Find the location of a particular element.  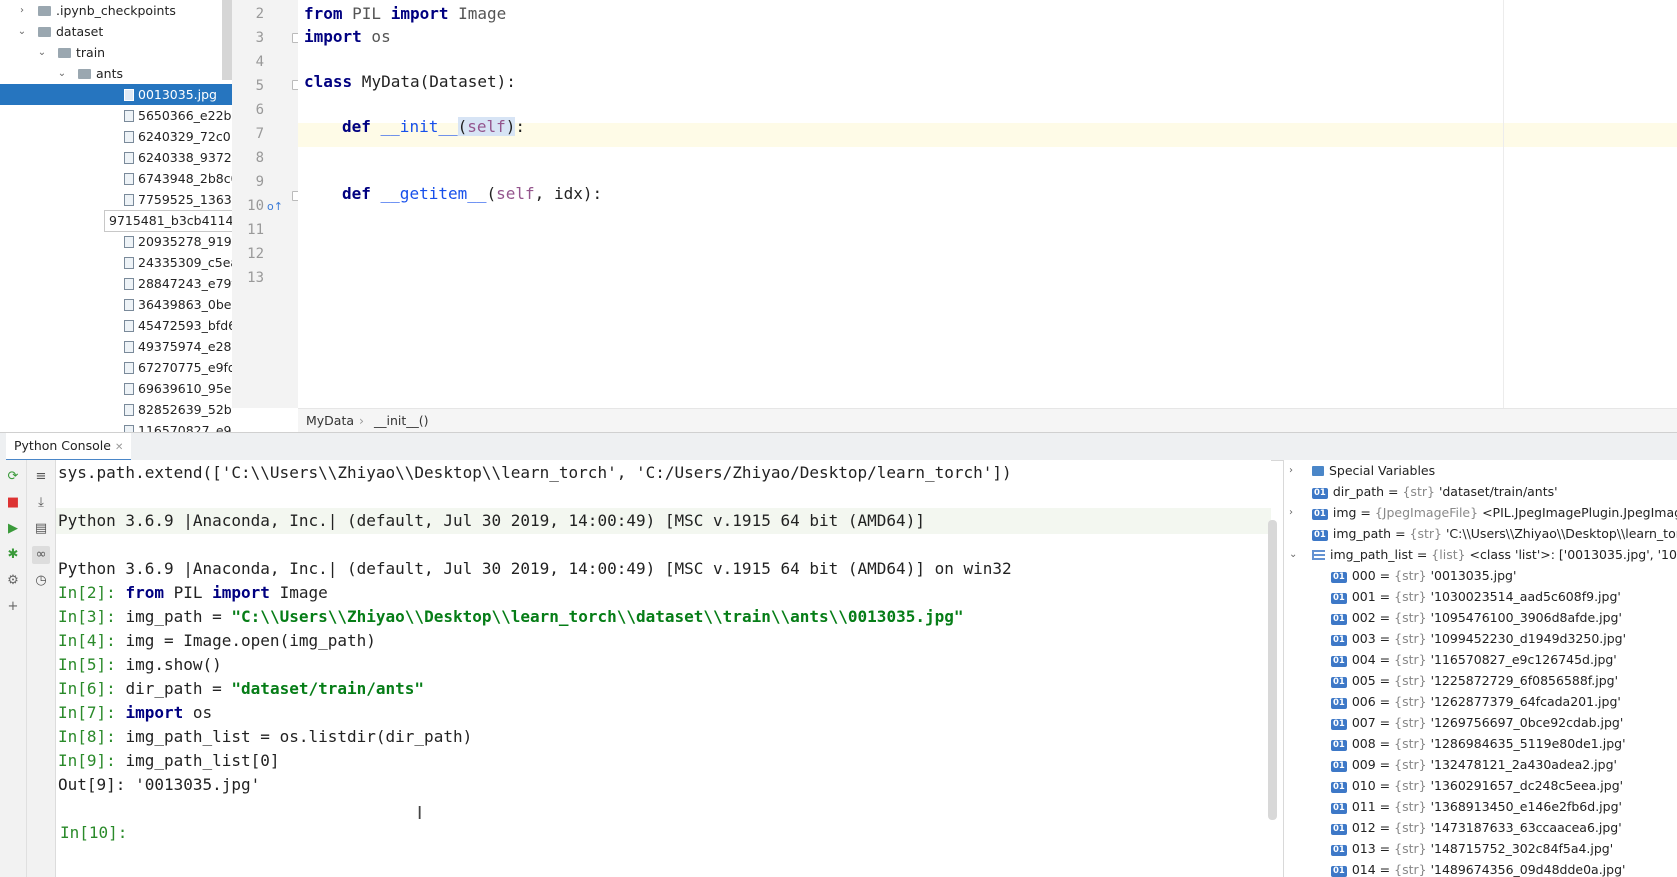

console-current-prompt: In[10]: is located at coordinates (93, 832).